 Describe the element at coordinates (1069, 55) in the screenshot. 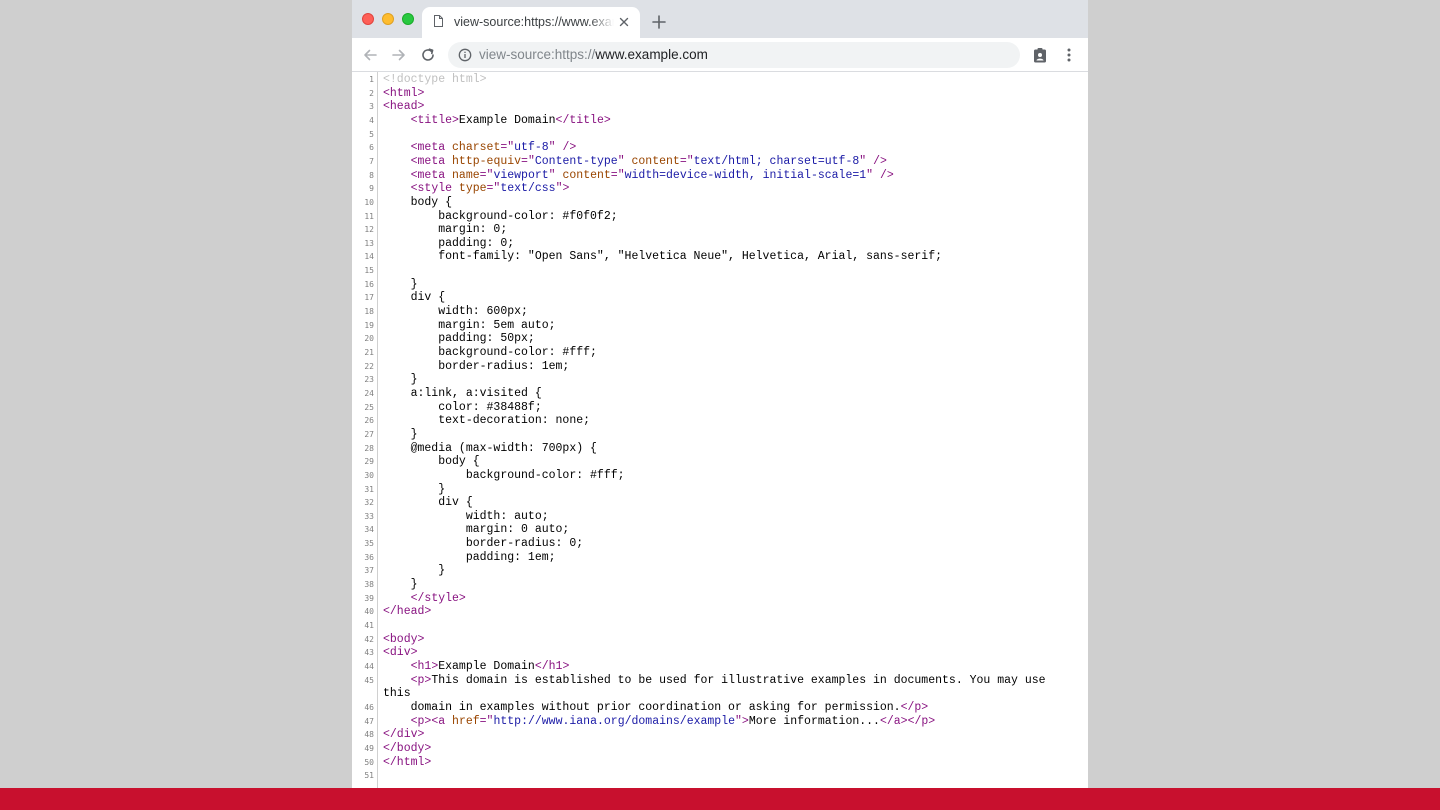

I see `kebab-menu-icon` at that location.